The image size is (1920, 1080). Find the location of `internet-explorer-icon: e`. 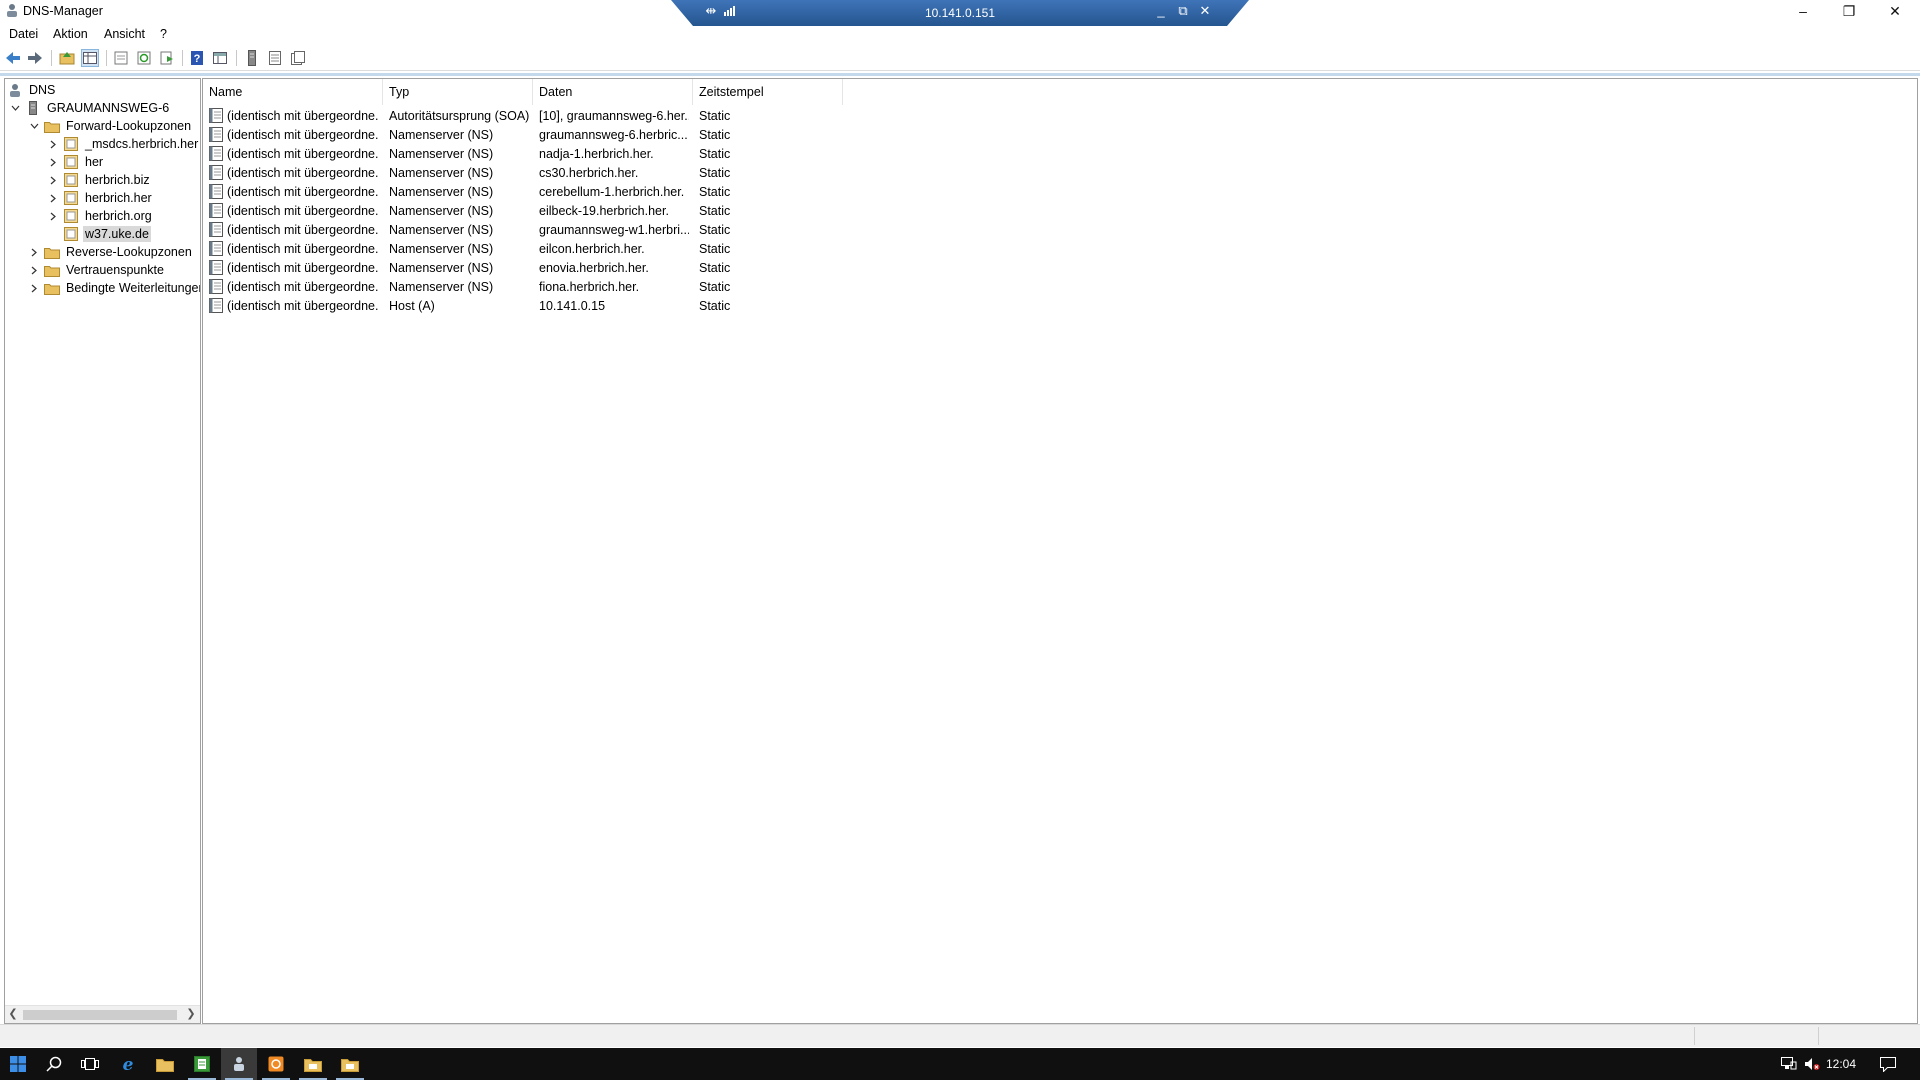

internet-explorer-icon: e is located at coordinates (128, 1064).